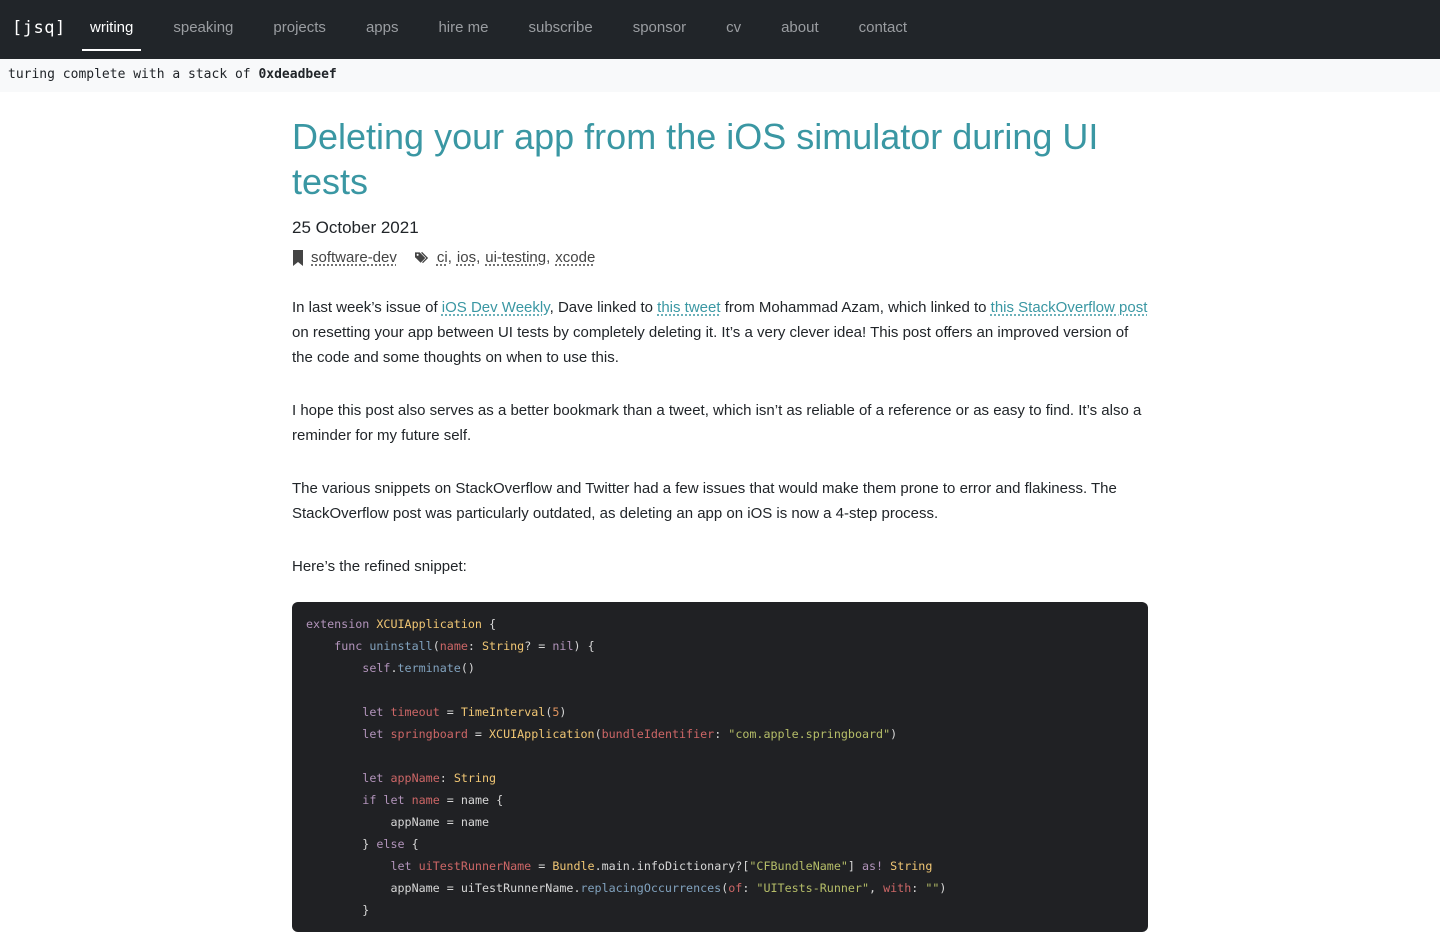 Image resolution: width=1440 pixels, height=932 pixels. I want to click on code-line: appName = name, so click(439, 822).